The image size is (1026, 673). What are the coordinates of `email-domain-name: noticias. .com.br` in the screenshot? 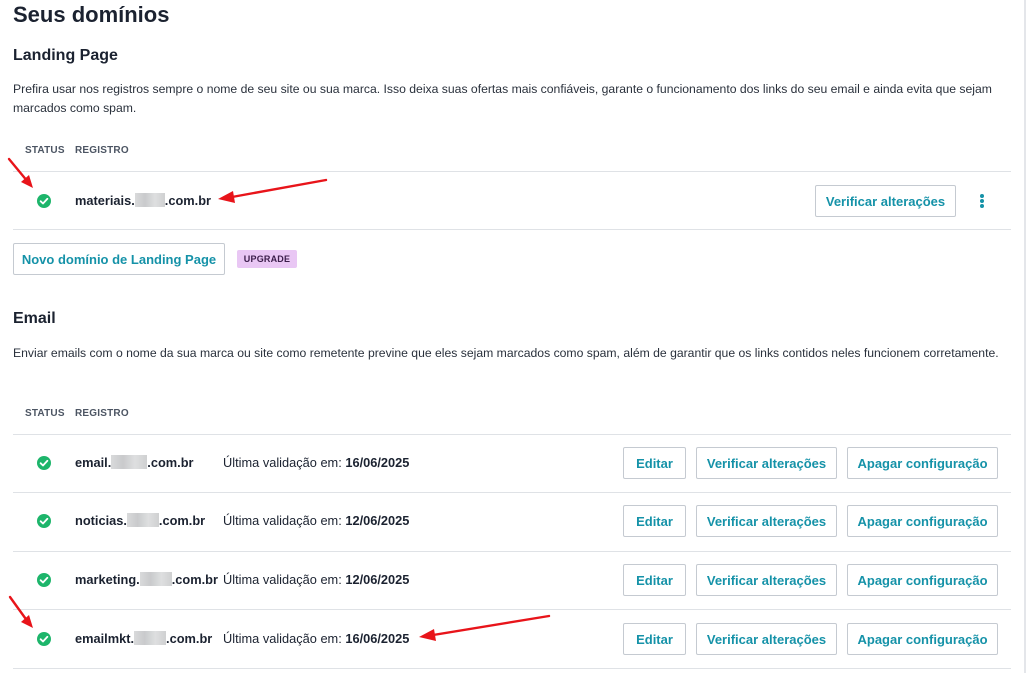 It's located at (140, 520).